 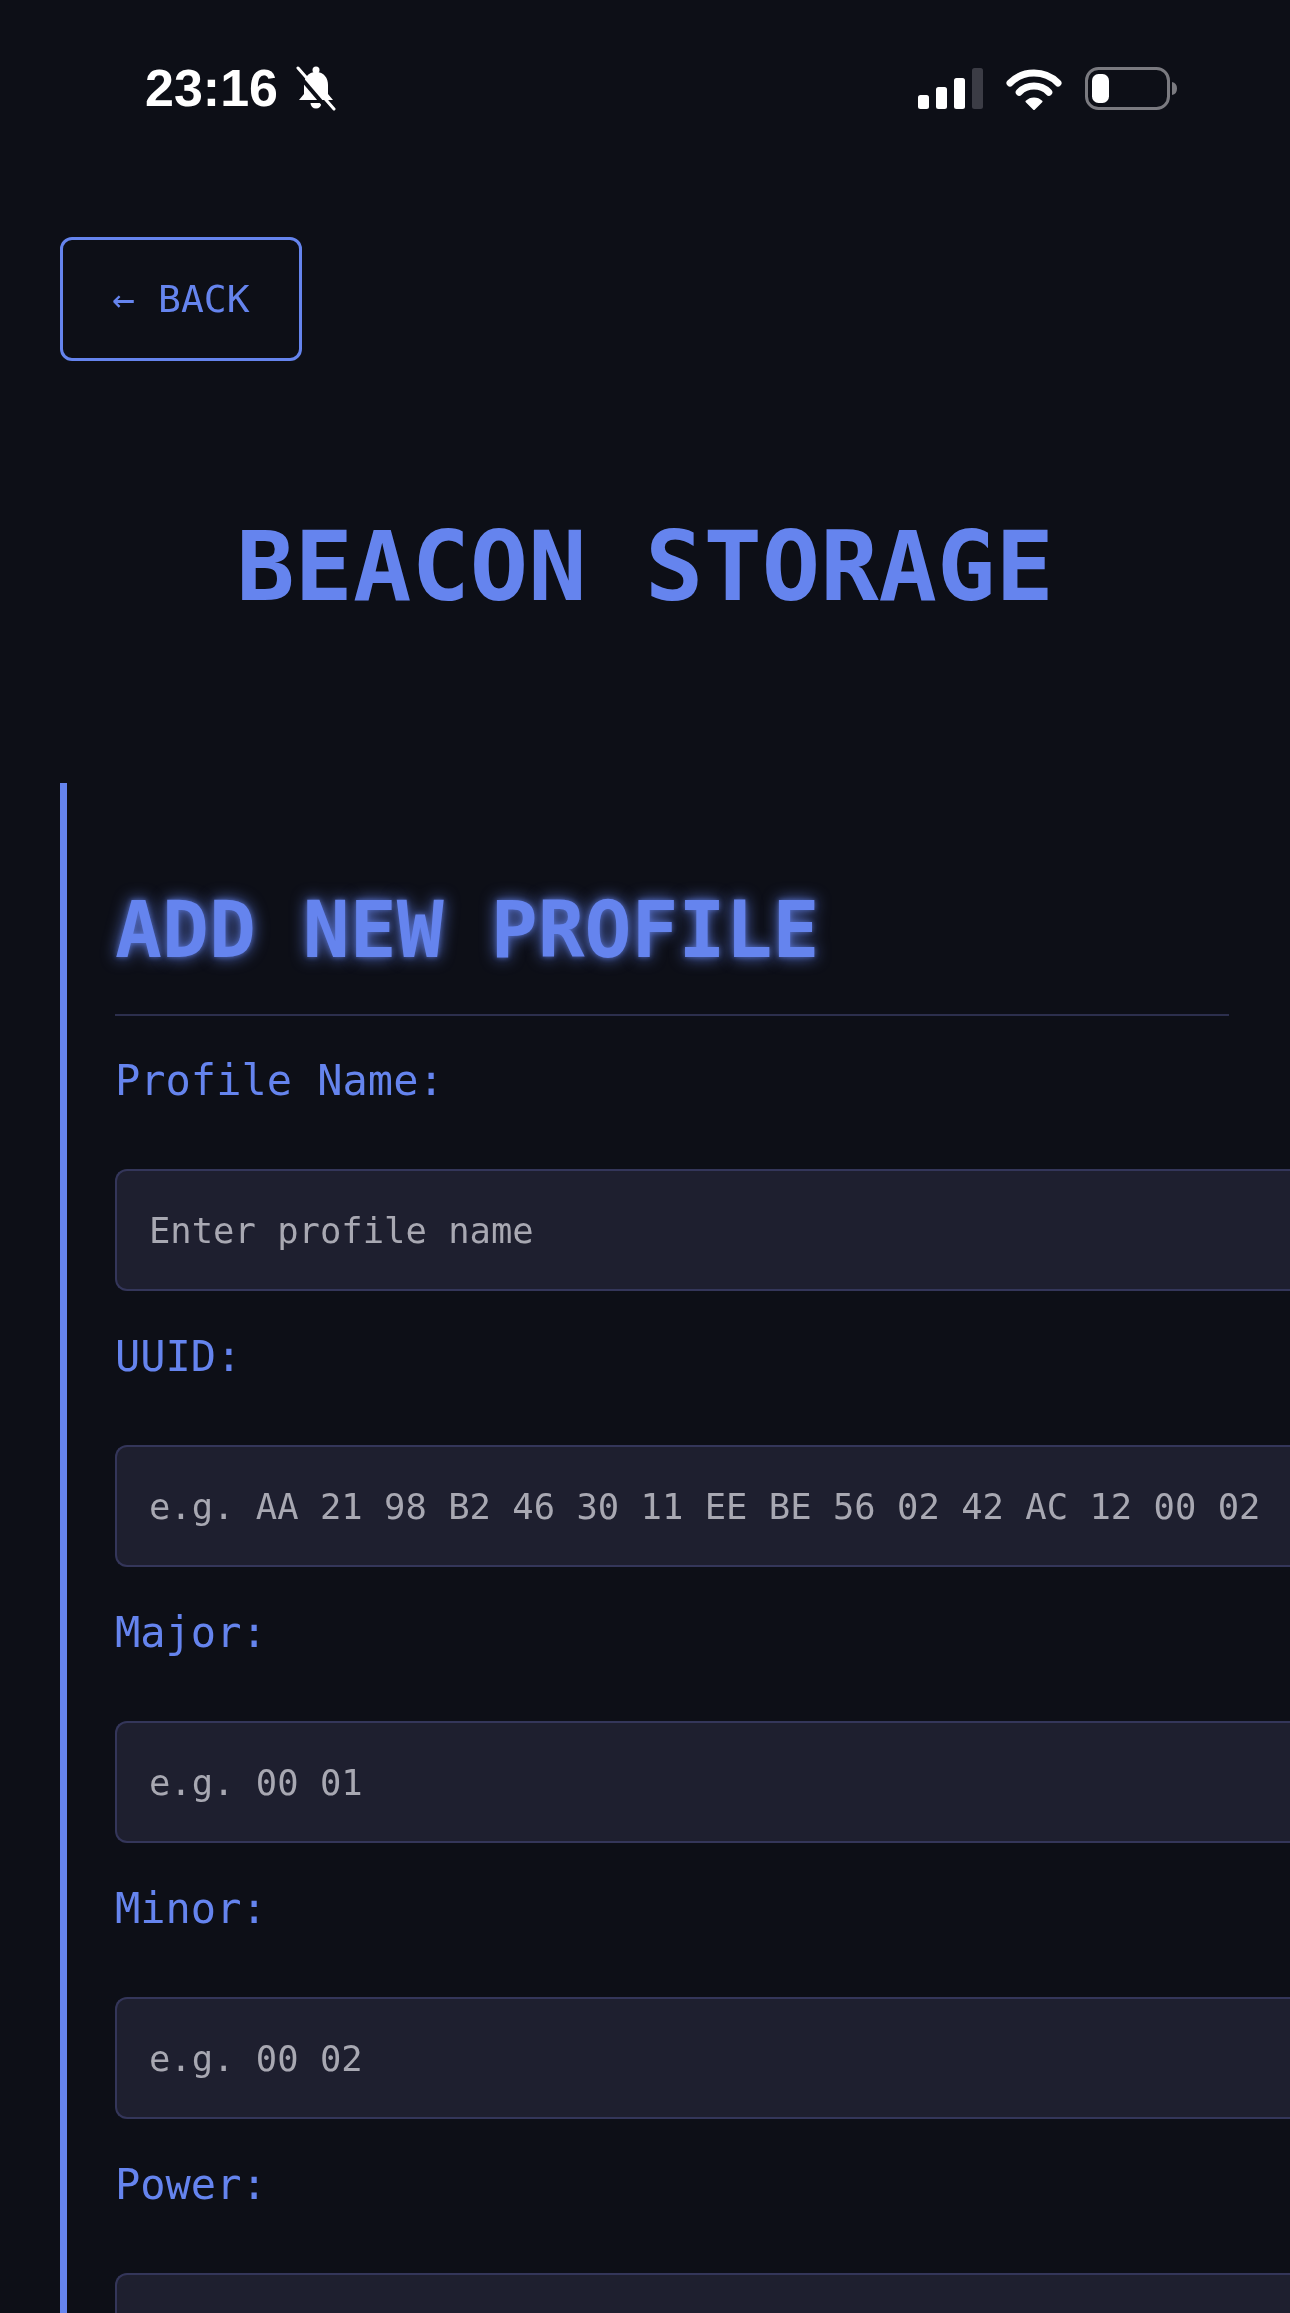 I want to click on field-label: UUID:, so click(x=178, y=1357).